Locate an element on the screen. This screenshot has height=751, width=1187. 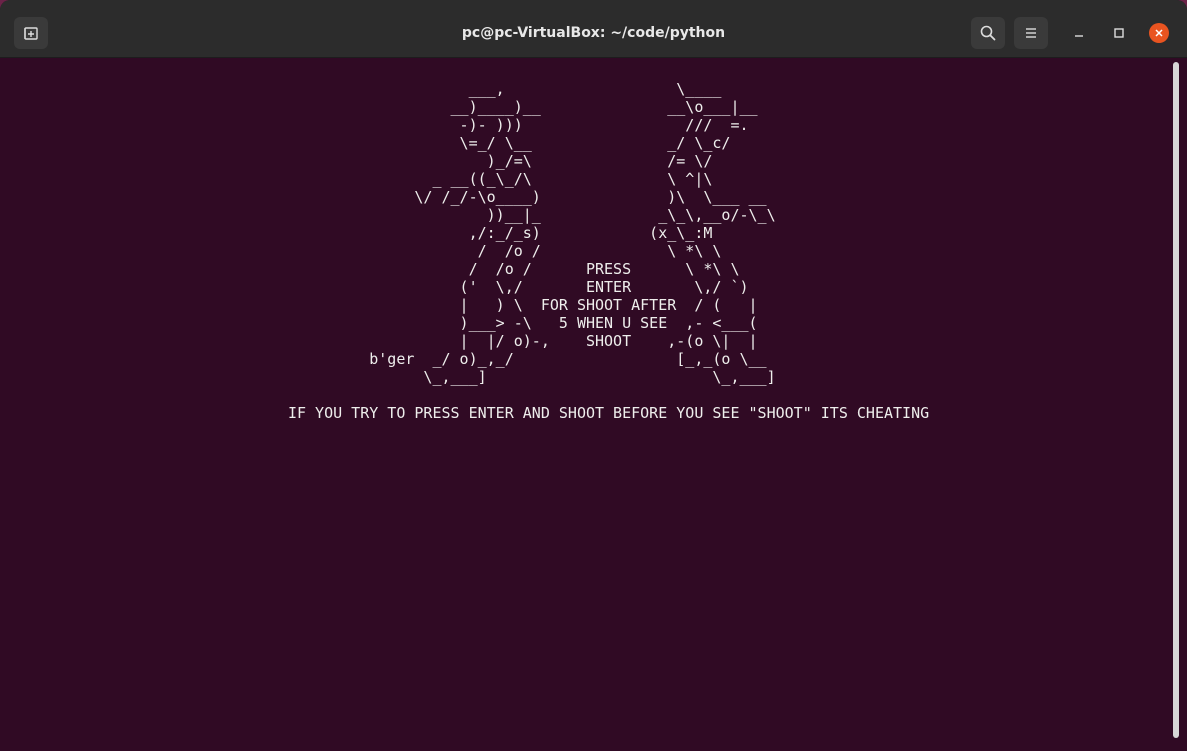
hamburger-menu-icon is located at coordinates (1031, 33).